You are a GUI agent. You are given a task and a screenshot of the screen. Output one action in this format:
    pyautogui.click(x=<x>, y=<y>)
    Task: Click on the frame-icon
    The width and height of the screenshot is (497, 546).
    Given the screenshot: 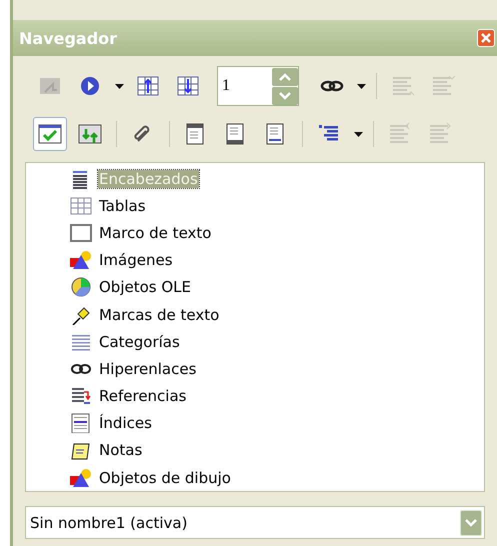 What is the action you would take?
    pyautogui.click(x=81, y=232)
    